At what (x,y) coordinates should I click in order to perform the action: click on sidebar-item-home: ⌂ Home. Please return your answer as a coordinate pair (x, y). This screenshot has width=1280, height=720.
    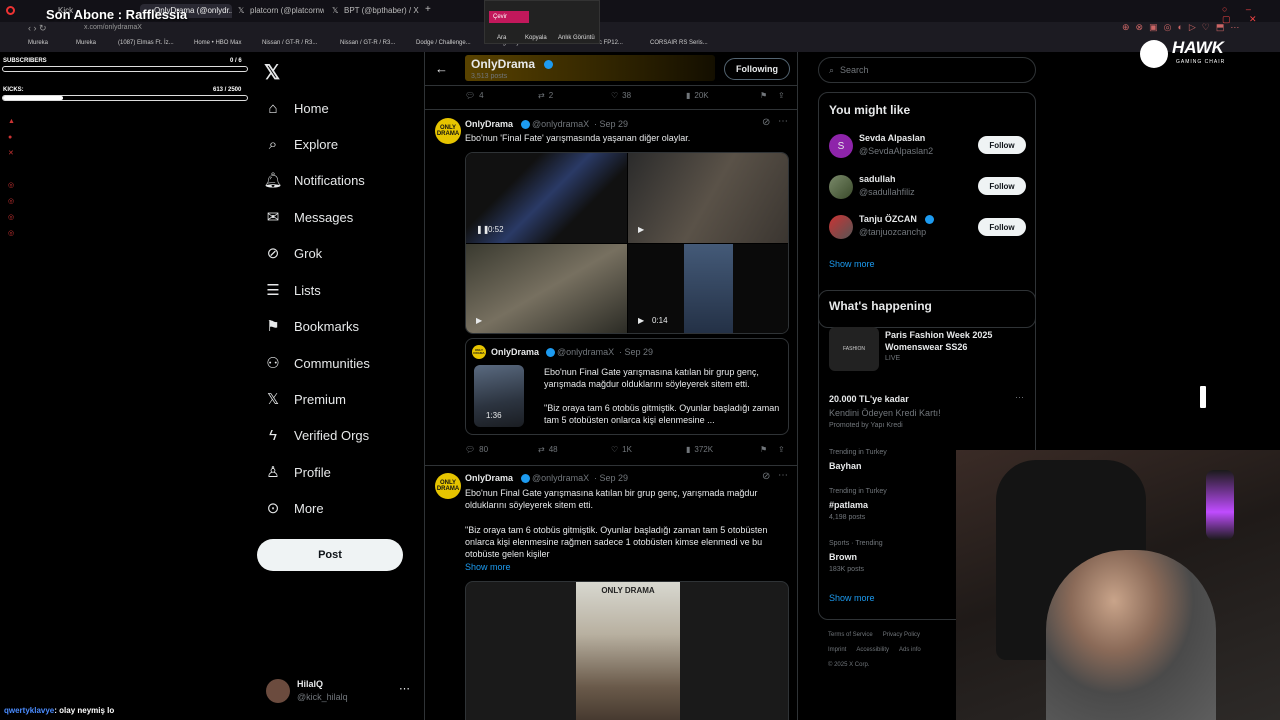
    Looking at the image, I should click on (296, 108).